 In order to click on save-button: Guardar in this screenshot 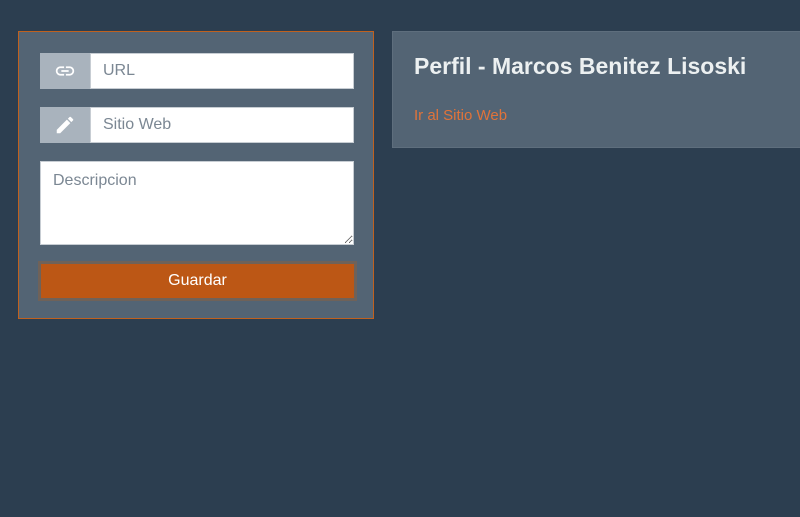, I will do `click(197, 281)`.